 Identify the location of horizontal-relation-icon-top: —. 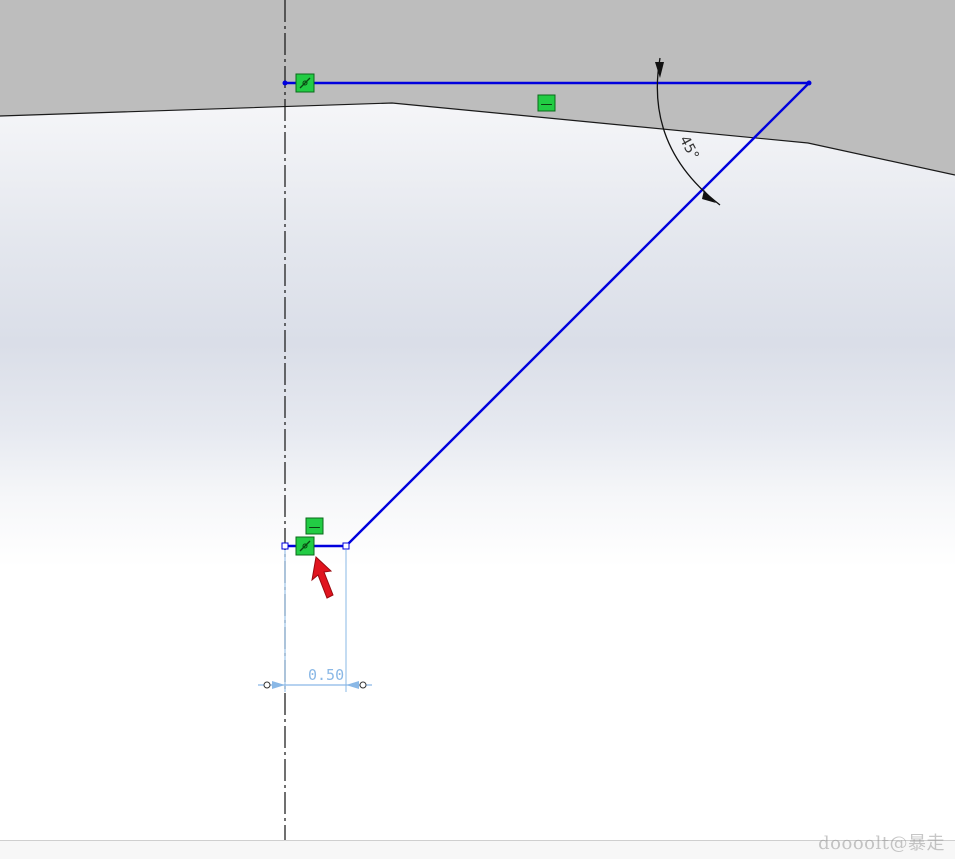
(546, 103).